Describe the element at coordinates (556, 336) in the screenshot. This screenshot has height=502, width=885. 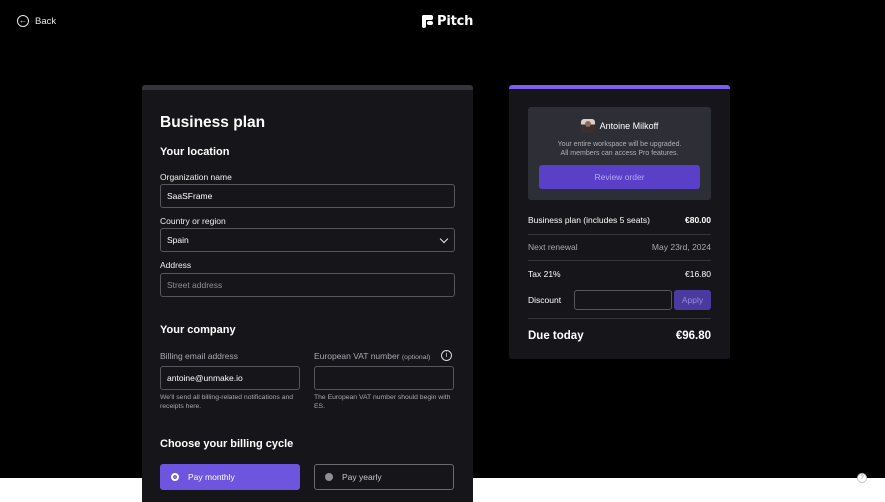
I see `due-label: Due today` at that location.